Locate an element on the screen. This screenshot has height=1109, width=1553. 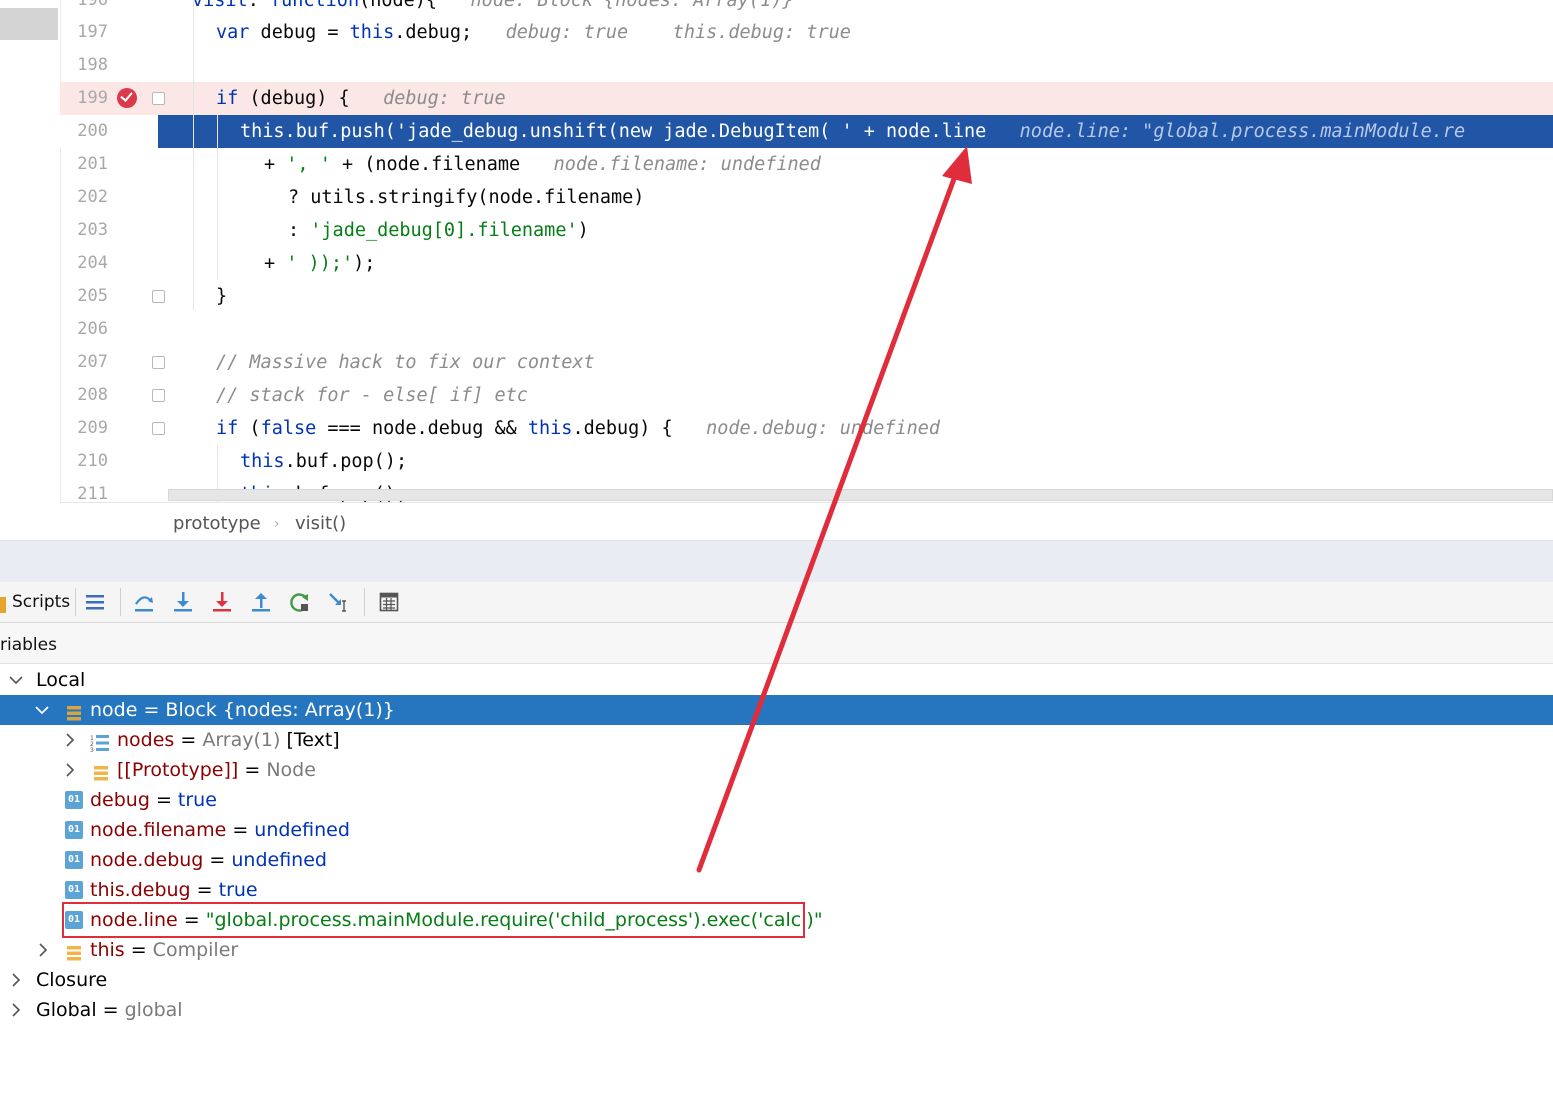
code-line: 210 this.buf.pop(); is located at coordinates (806, 461).